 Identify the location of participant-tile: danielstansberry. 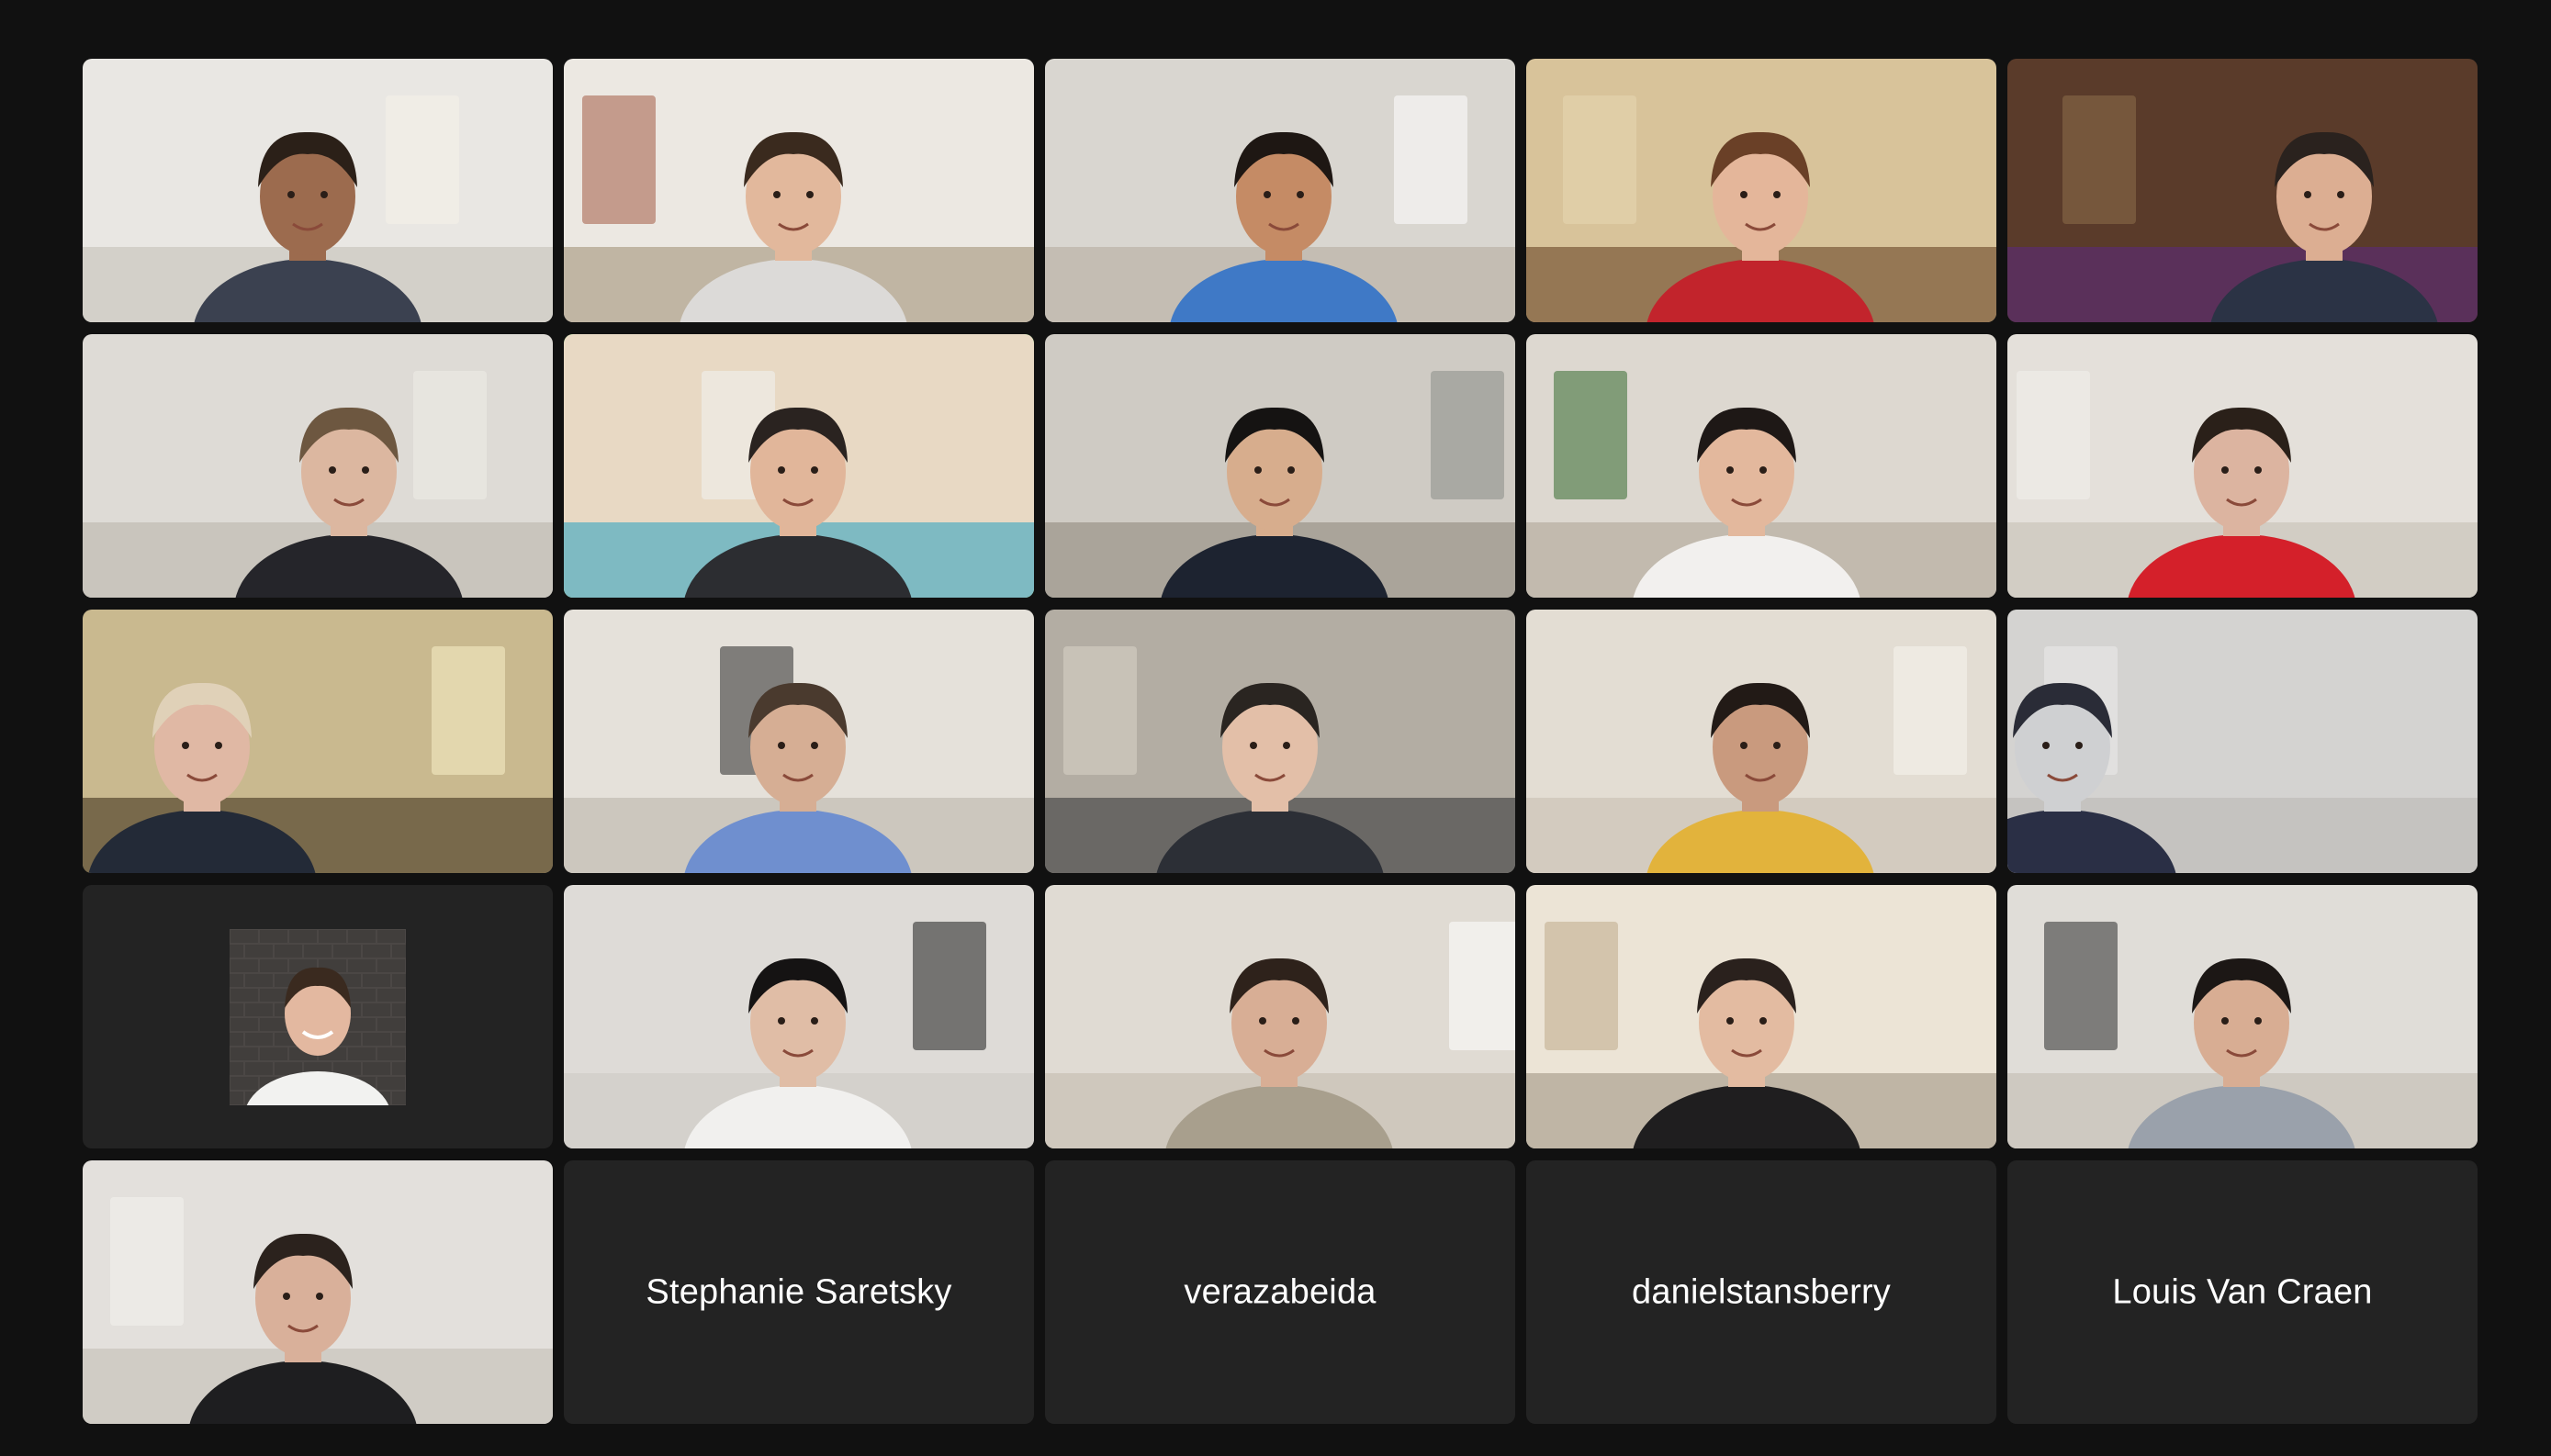
(1761, 1292).